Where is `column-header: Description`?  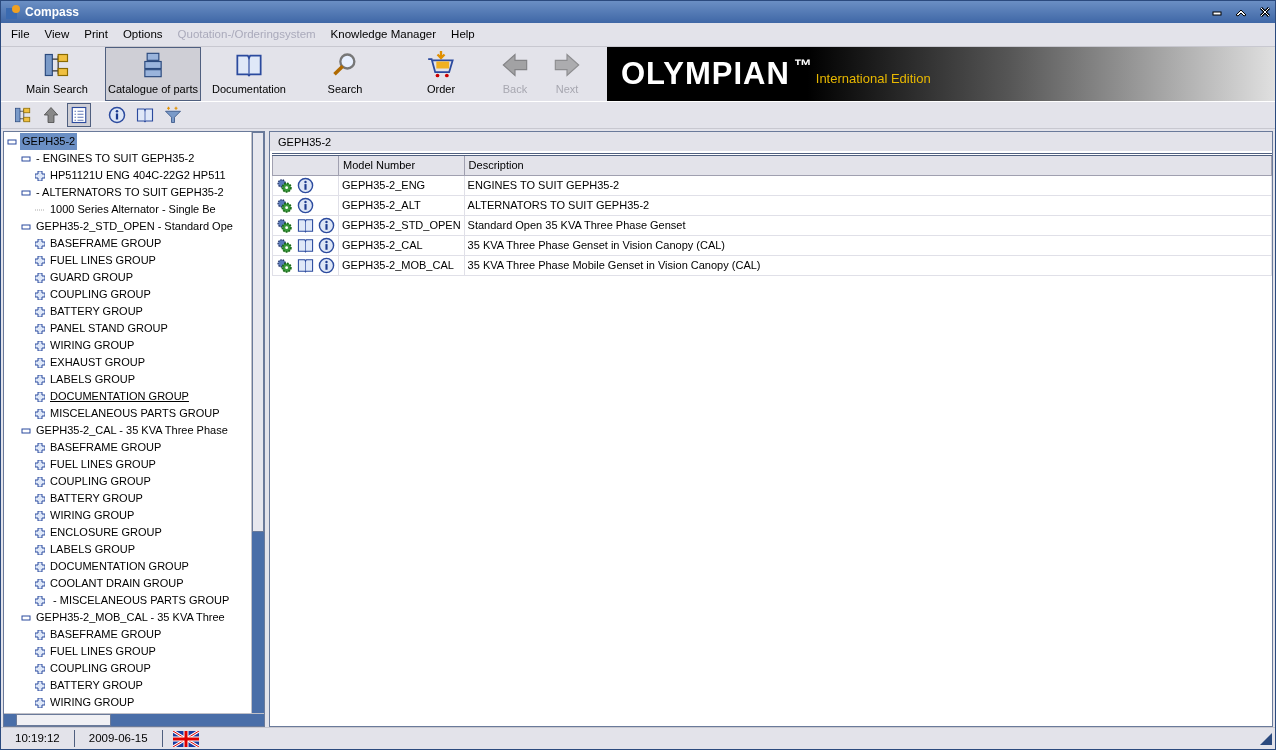 column-header: Description is located at coordinates (868, 164).